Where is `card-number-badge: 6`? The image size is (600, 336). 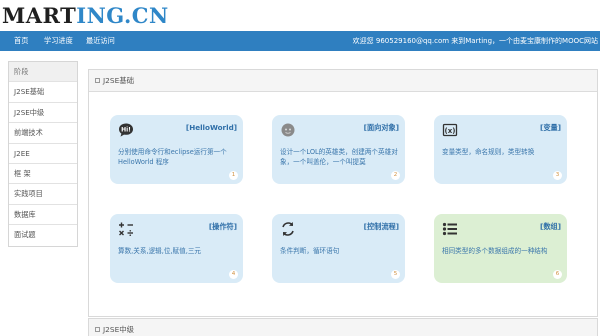 card-number-badge: 6 is located at coordinates (557, 274).